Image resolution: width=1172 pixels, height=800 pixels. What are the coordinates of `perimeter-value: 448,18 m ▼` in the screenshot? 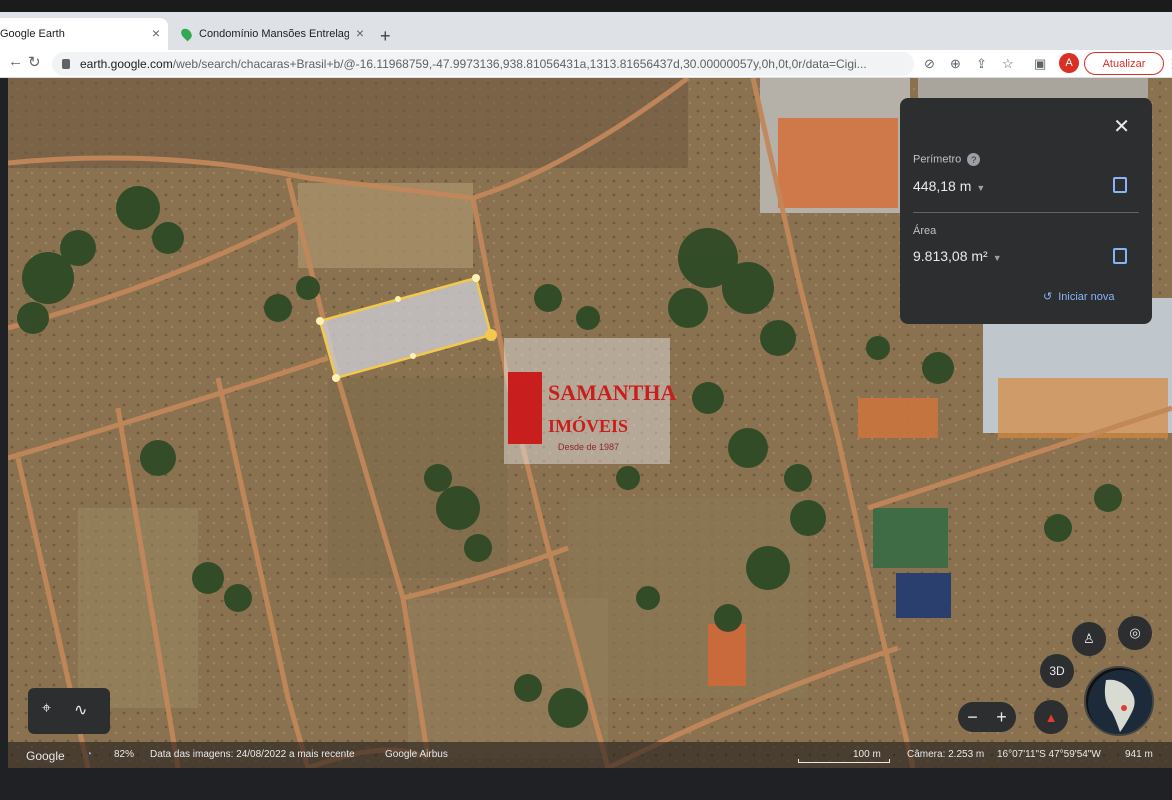 It's located at (949, 186).